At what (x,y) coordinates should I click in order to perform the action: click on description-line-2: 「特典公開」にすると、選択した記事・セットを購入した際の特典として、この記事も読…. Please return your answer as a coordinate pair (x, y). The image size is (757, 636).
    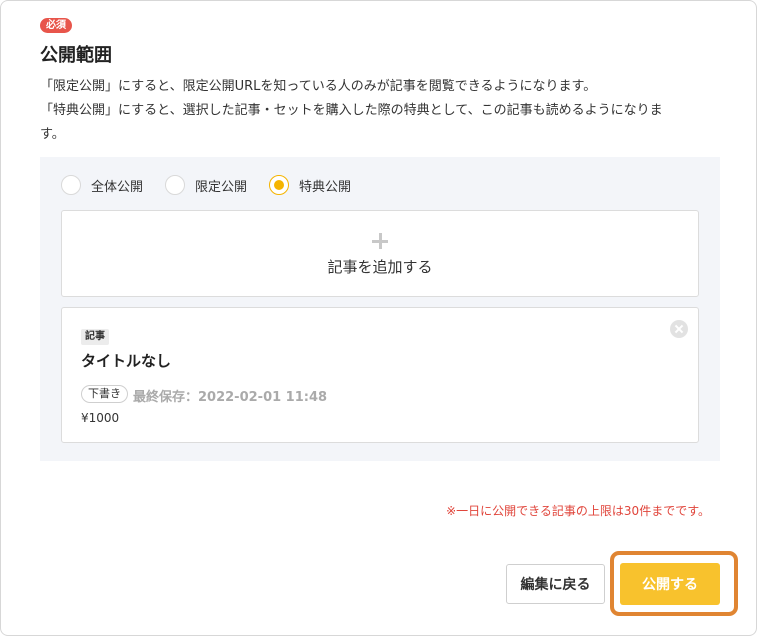
    Looking at the image, I should click on (385, 123).